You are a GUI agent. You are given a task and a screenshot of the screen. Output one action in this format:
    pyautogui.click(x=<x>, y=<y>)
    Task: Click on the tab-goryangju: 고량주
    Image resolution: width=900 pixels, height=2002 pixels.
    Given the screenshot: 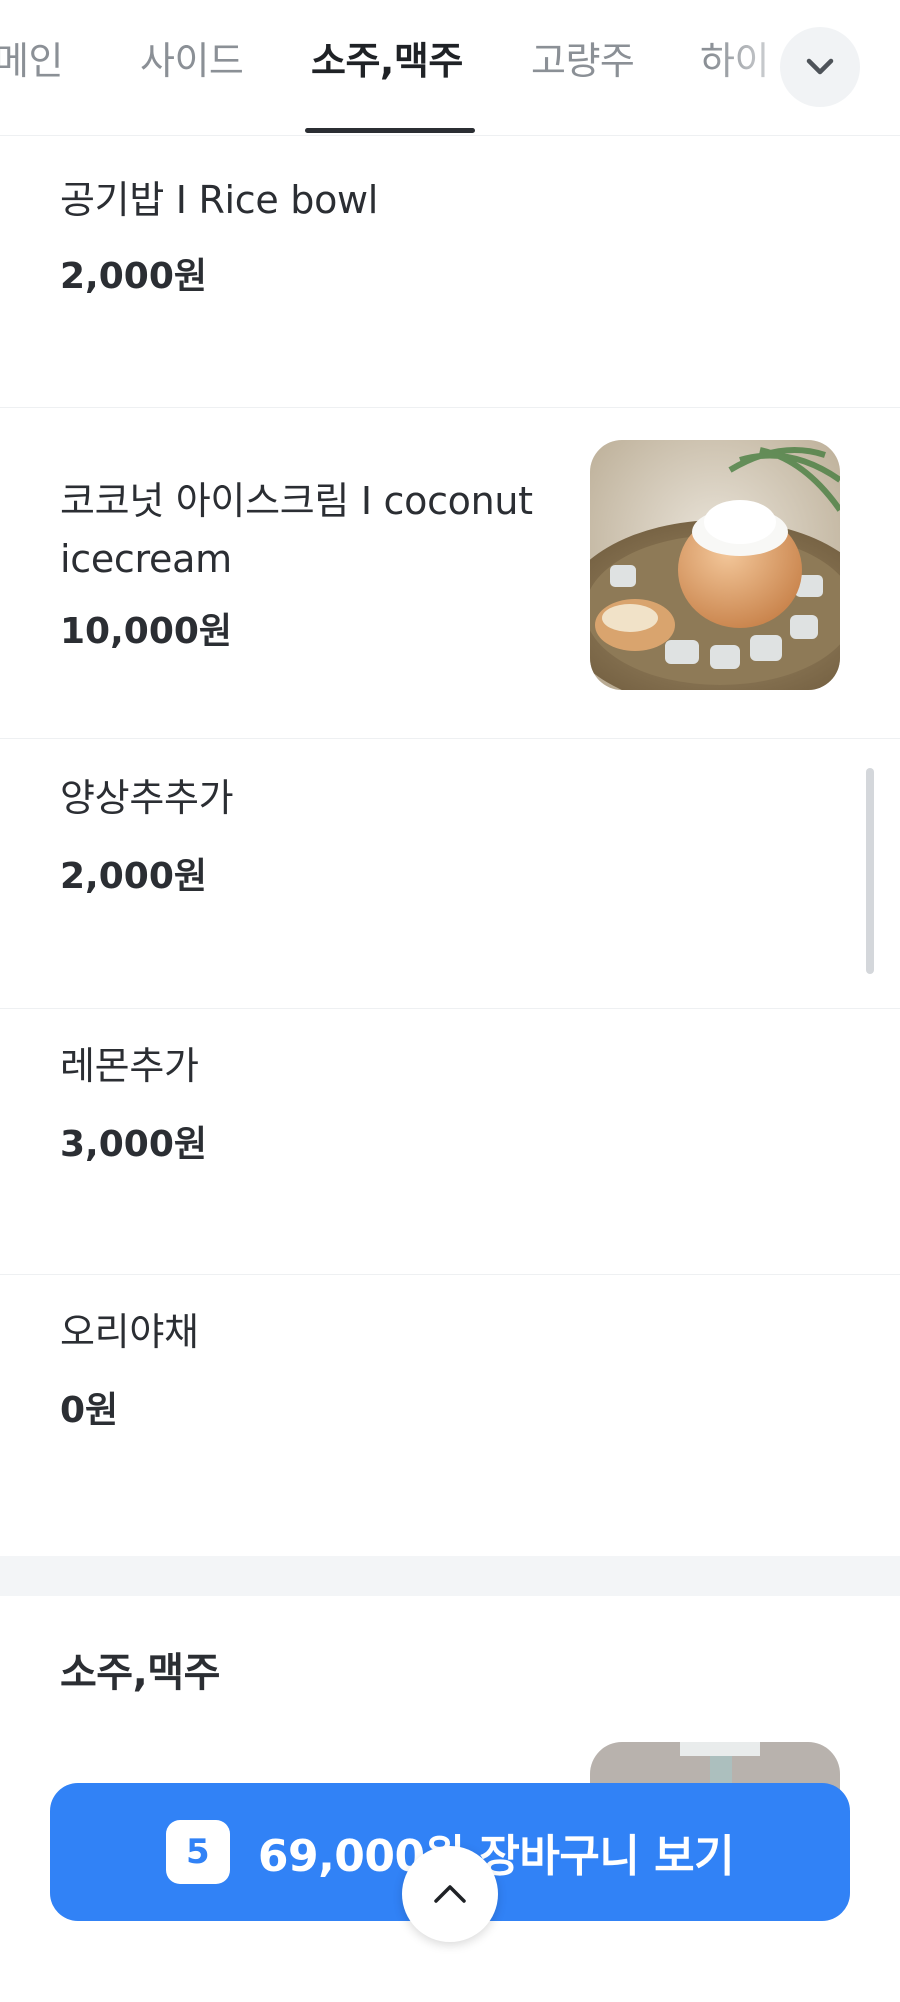 What is the action you would take?
    pyautogui.click(x=583, y=60)
    